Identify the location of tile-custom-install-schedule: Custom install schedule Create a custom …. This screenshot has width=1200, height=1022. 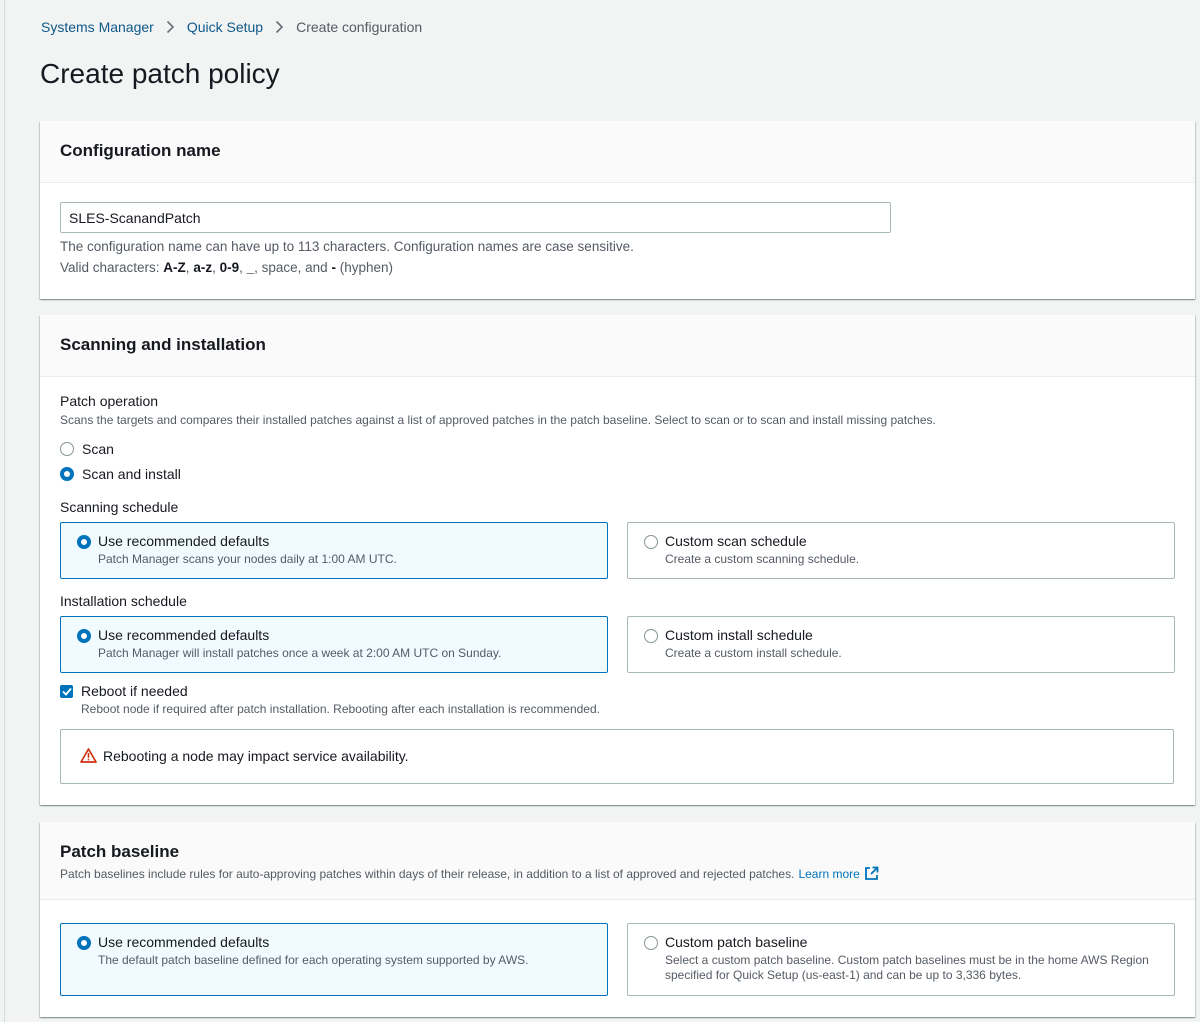
(901, 644).